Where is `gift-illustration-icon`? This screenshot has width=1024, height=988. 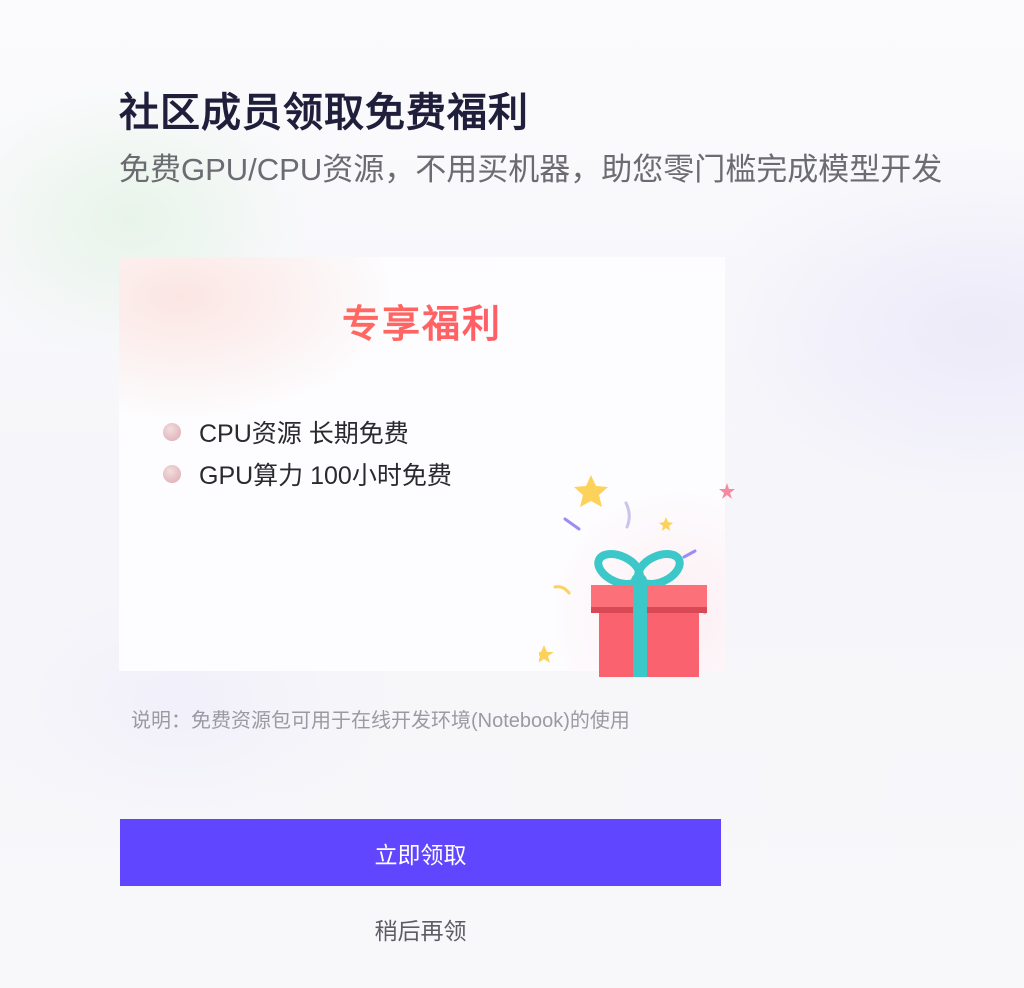 gift-illustration-icon is located at coordinates (637, 576).